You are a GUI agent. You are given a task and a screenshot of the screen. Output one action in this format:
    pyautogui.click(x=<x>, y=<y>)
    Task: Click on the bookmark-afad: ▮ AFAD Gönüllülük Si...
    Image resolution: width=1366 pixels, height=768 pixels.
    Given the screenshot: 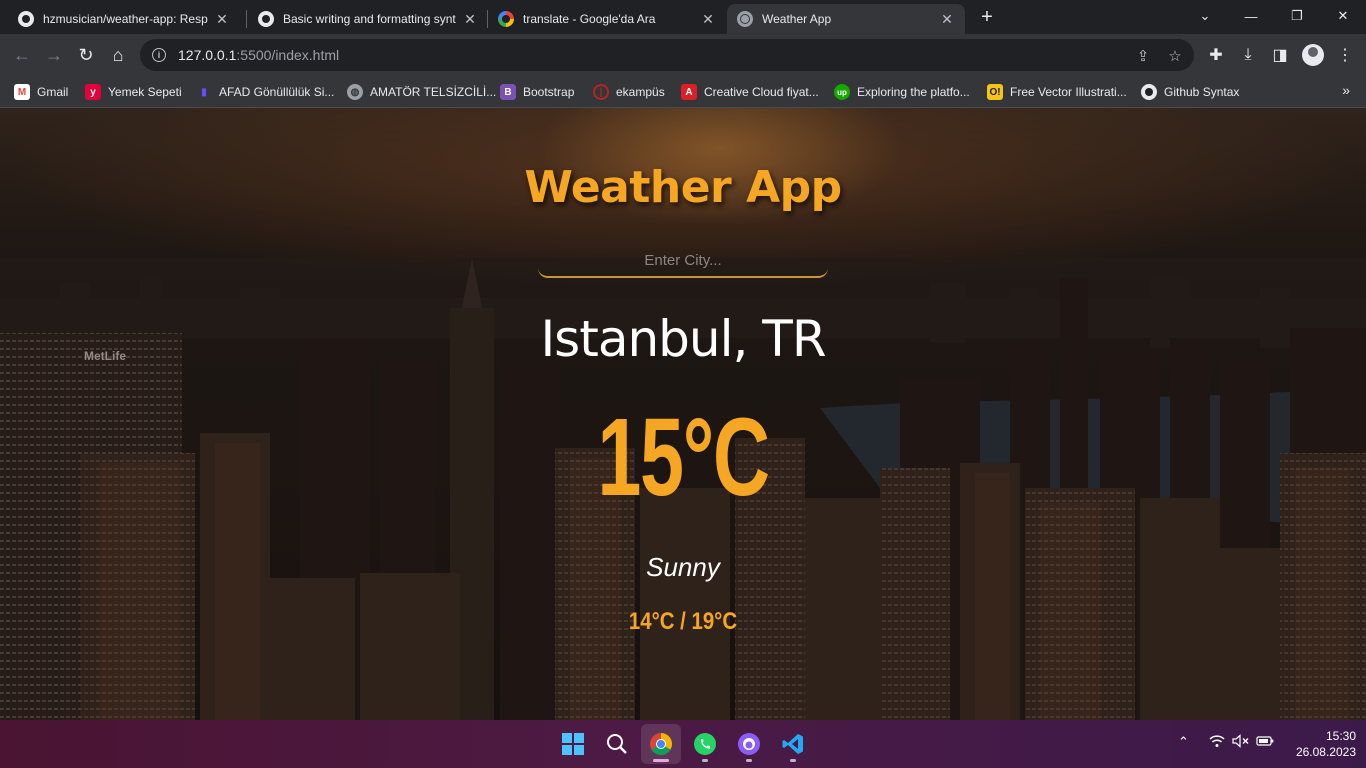 What is the action you would take?
    pyautogui.click(x=265, y=92)
    